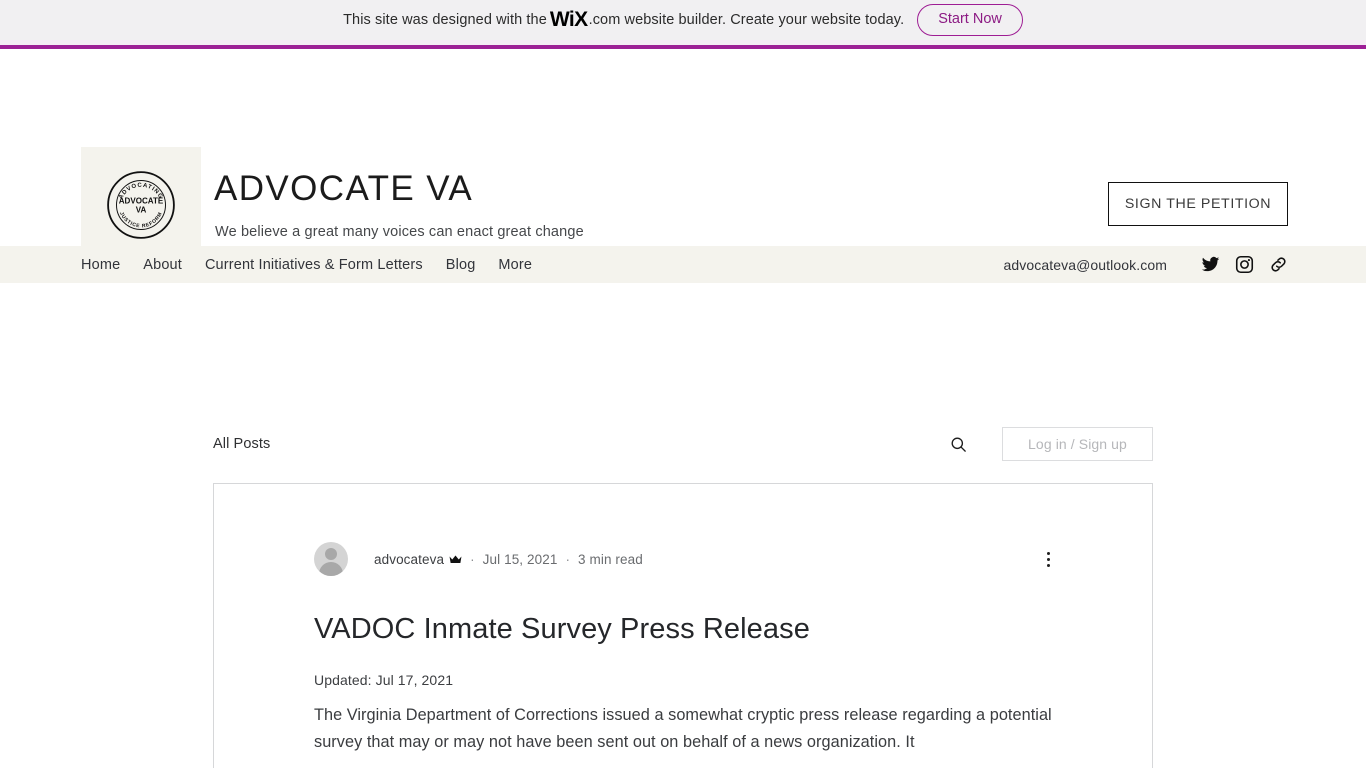  I want to click on post-updated-date: Updated: Jul 17, 2021, so click(384, 680).